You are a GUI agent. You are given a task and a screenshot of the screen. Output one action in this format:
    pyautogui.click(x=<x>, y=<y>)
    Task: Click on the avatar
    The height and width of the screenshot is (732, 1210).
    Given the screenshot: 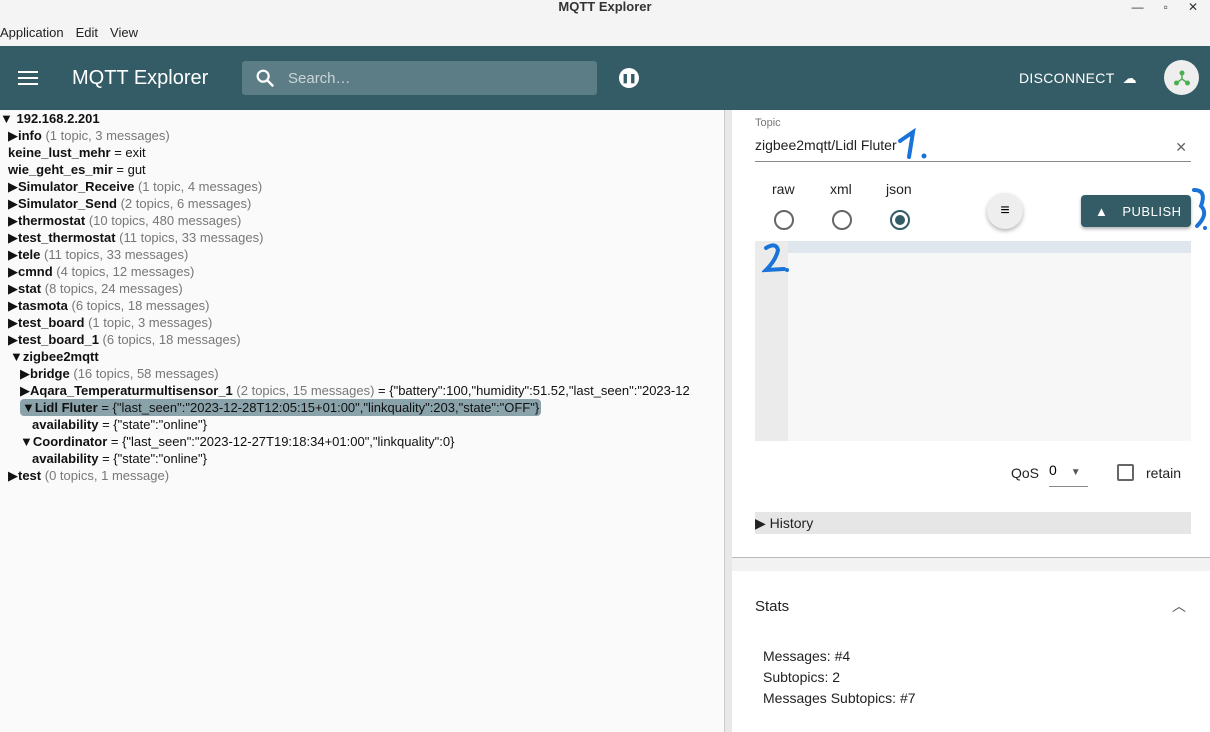 What is the action you would take?
    pyautogui.click(x=1181, y=77)
    